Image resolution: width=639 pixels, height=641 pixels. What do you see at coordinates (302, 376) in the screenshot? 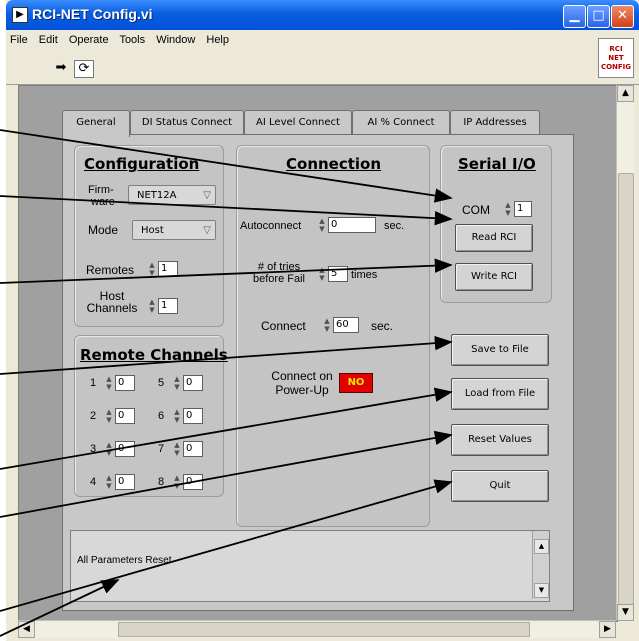
I see `power-label-line: Connect on` at bounding box center [302, 376].